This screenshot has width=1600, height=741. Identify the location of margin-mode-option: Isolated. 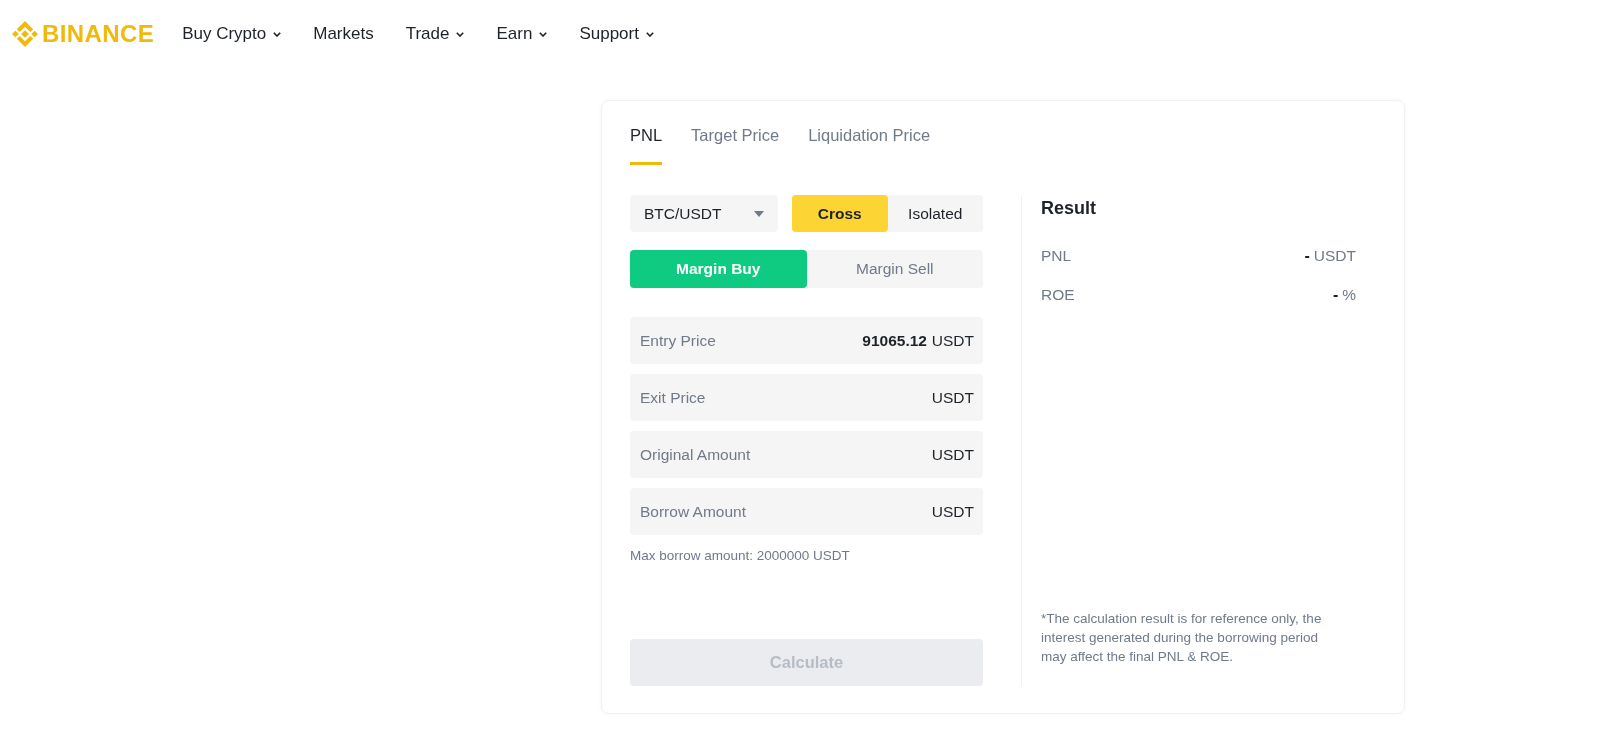
(935, 213).